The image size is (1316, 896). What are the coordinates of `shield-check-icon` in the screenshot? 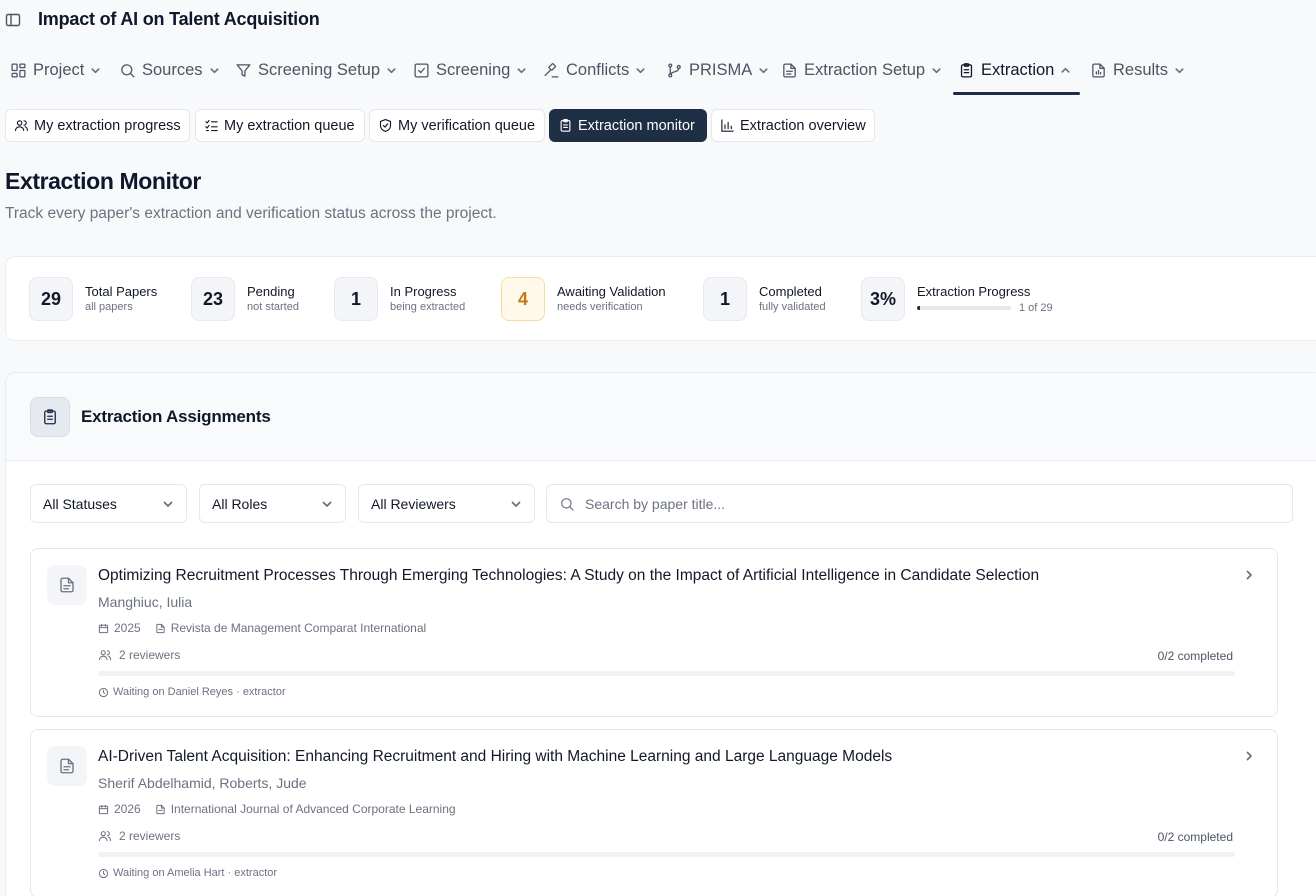 It's located at (385, 125).